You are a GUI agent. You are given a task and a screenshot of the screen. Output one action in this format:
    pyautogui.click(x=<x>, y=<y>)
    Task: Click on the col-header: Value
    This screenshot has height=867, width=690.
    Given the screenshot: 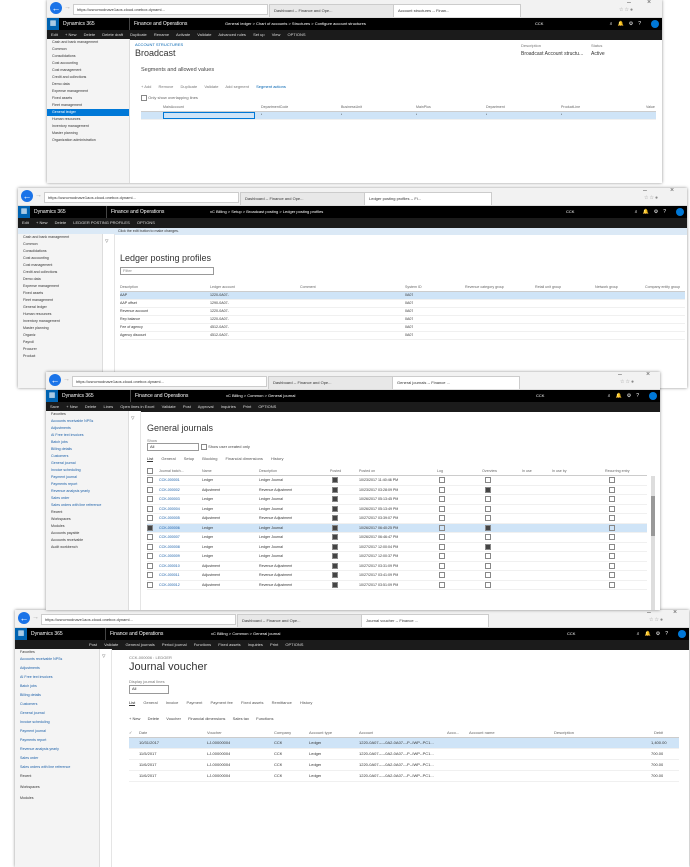 What is the action you would take?
    pyautogui.click(x=650, y=107)
    